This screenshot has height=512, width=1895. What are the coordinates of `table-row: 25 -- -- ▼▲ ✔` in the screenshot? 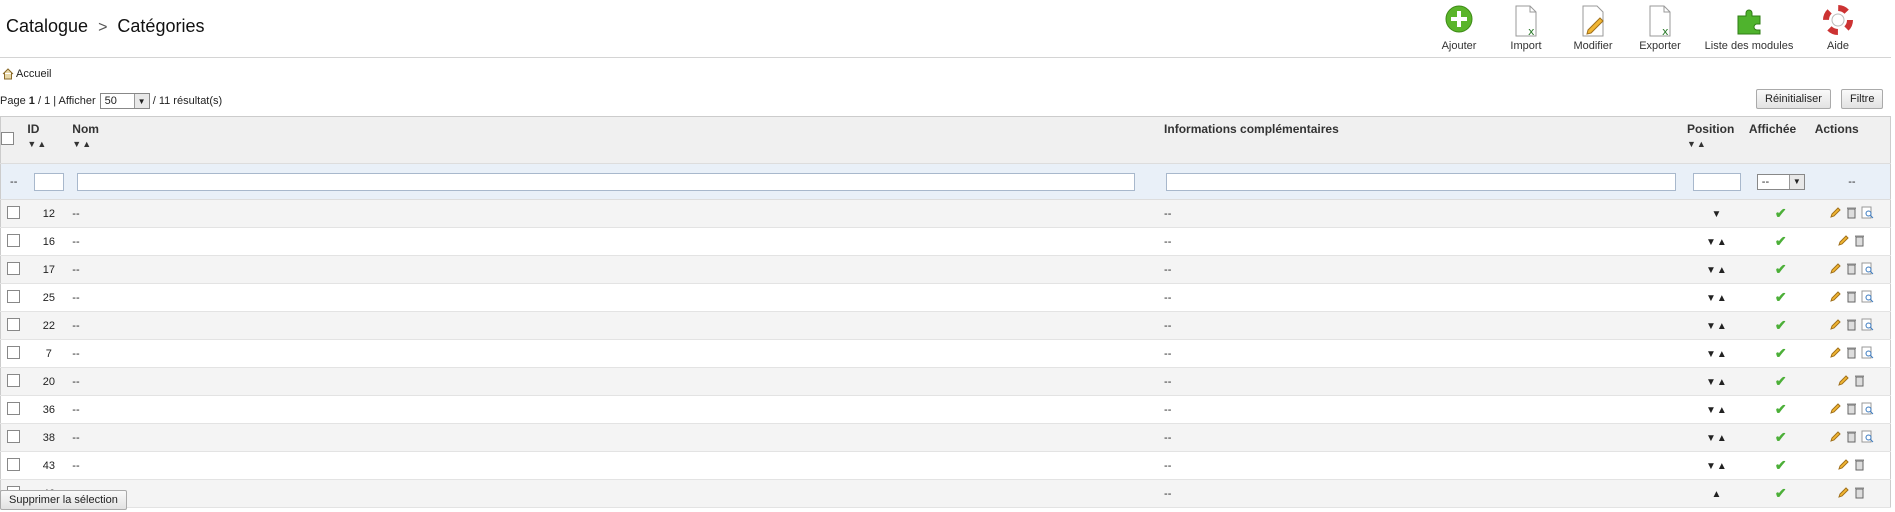 It's located at (945, 297).